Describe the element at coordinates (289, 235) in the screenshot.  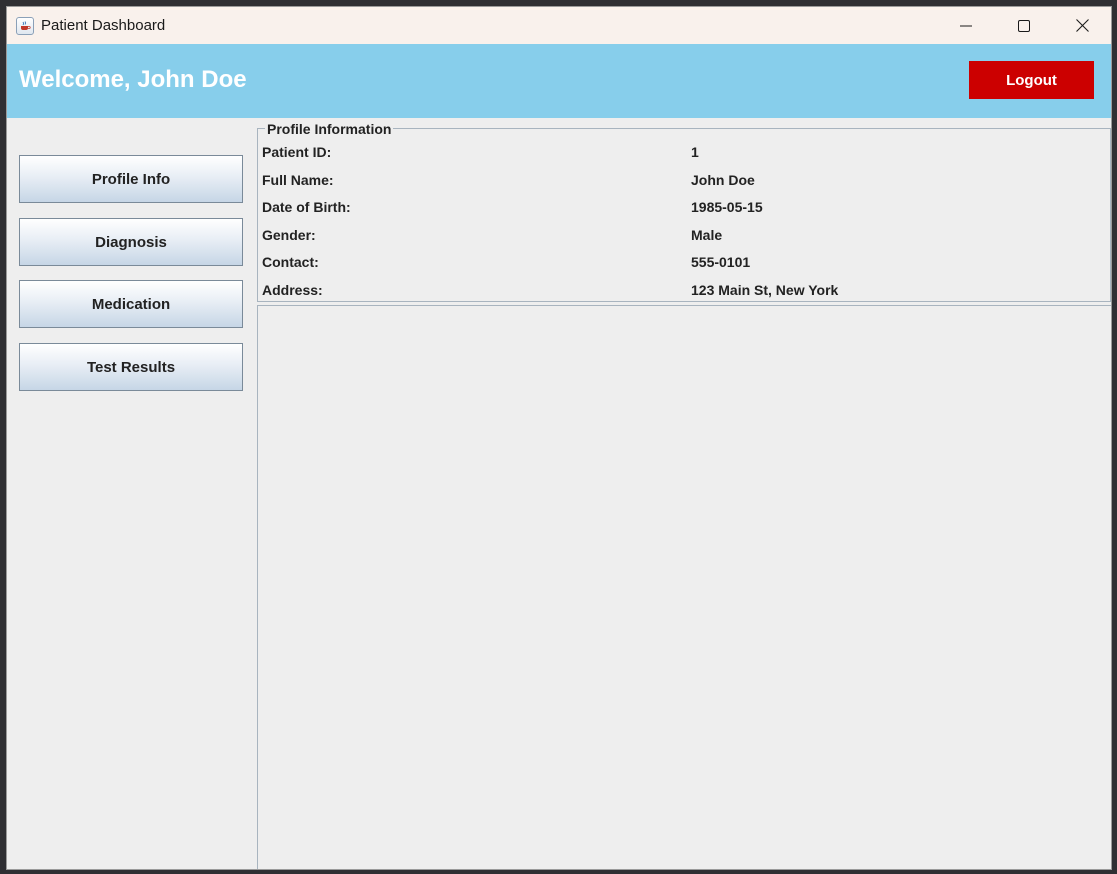
I see `gender-label: Gender:` at that location.